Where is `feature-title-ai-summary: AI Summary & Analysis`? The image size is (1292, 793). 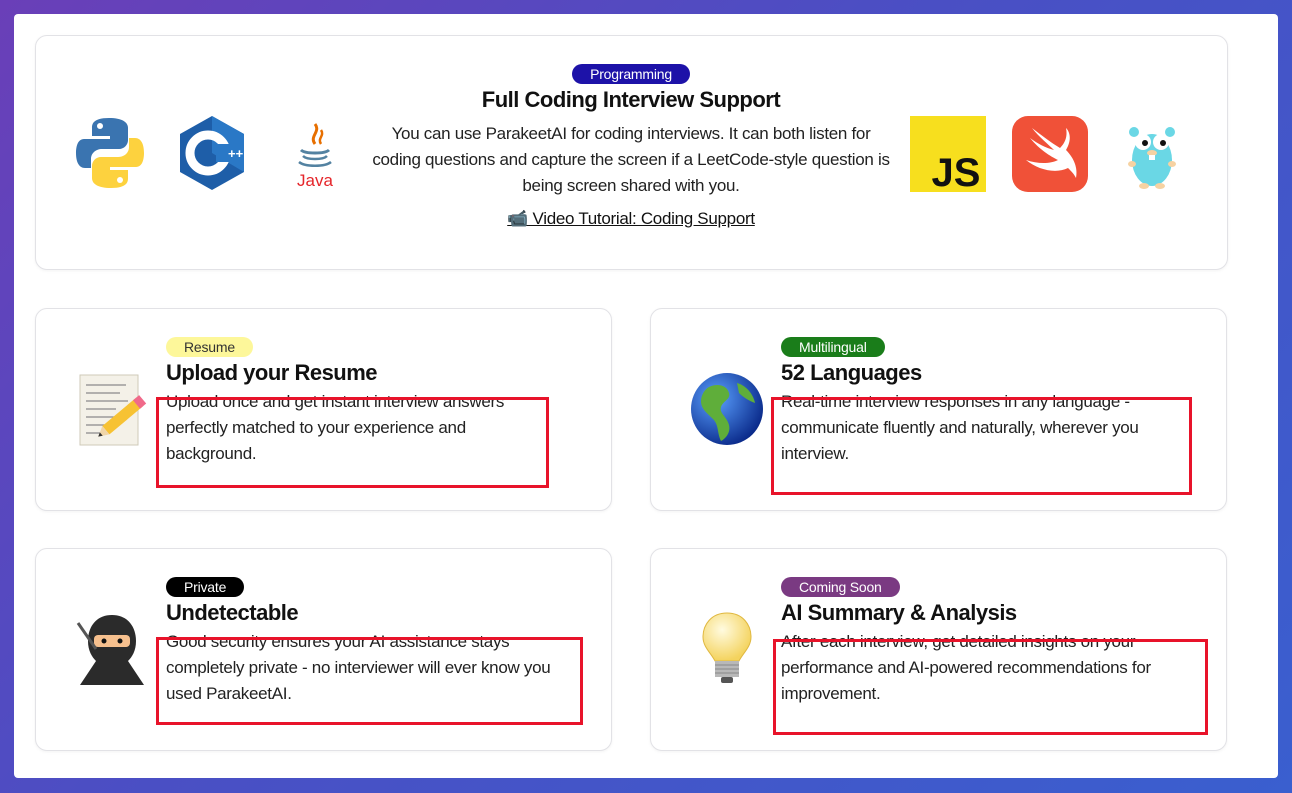
feature-title-ai-summary: AI Summary & Analysis is located at coordinates (899, 612).